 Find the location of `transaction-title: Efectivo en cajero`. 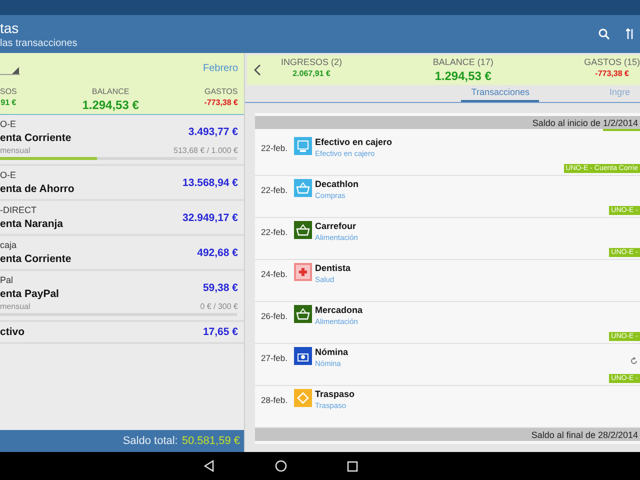

transaction-title: Efectivo en cajero is located at coordinates (477, 142).